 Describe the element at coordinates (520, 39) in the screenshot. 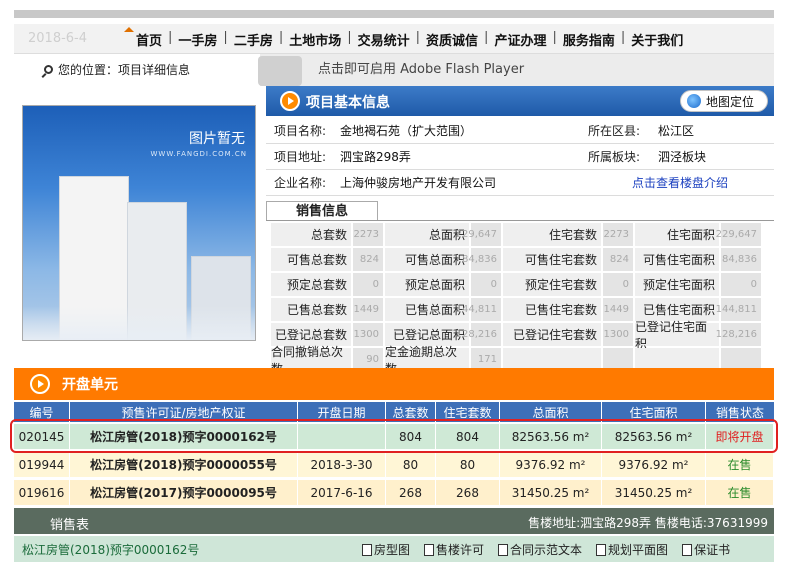

I see `nav-item-certificate: 产证办理` at that location.